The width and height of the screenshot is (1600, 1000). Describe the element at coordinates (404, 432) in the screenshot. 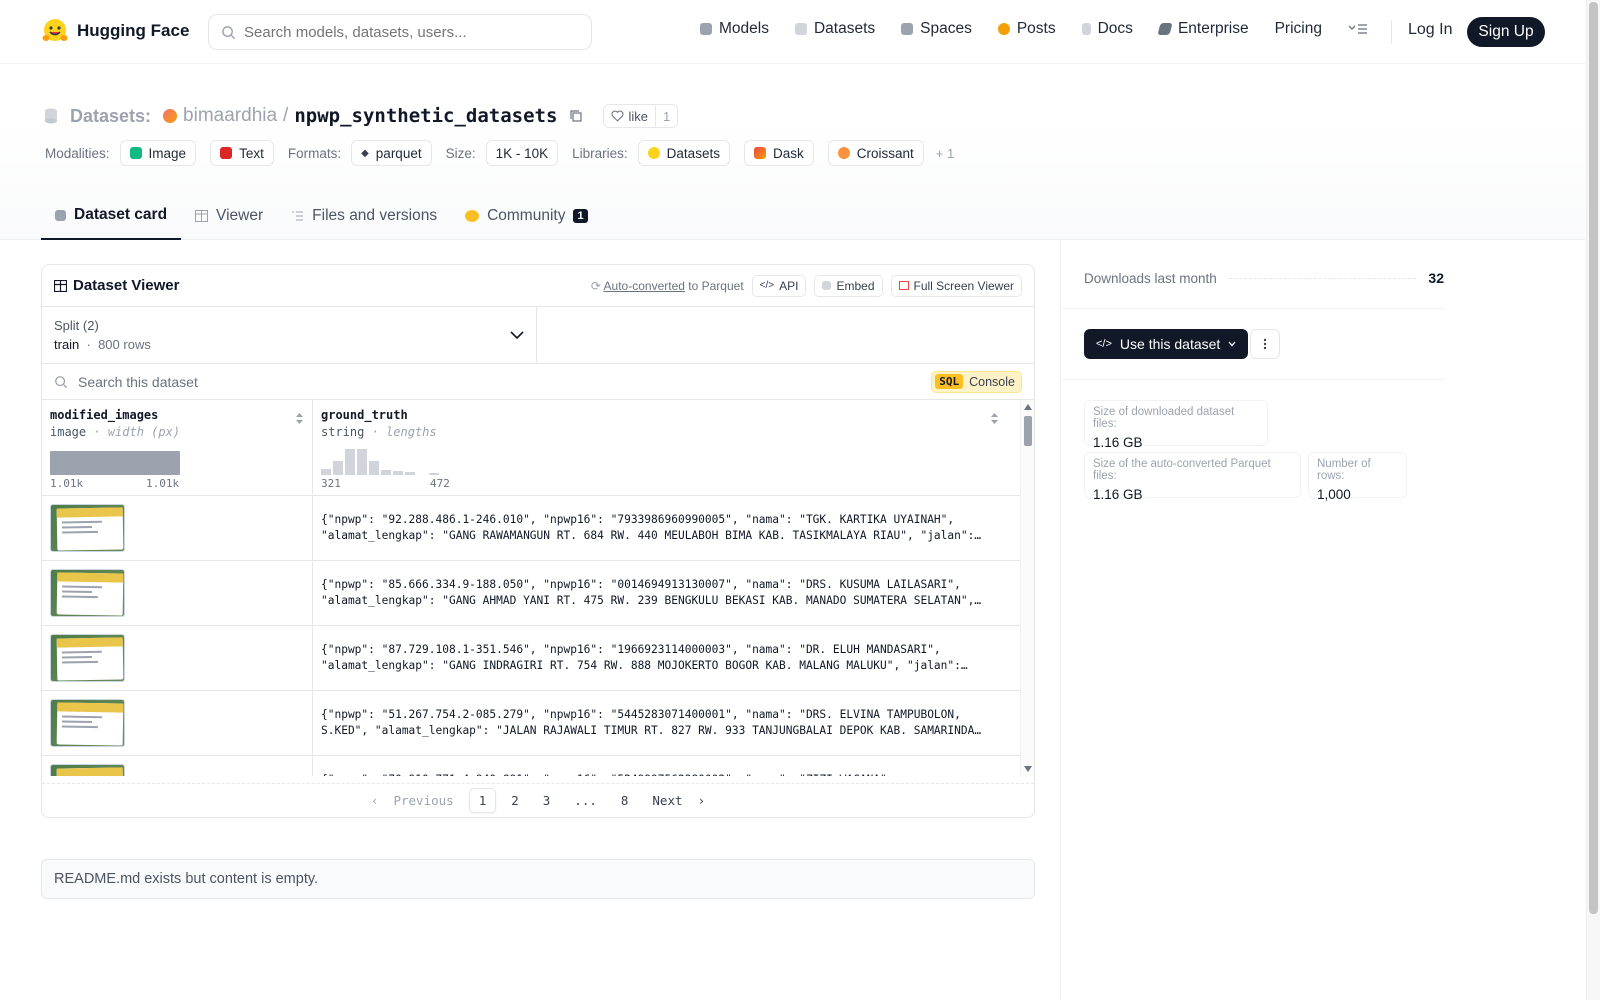

I see `column-stat: · lengths` at that location.